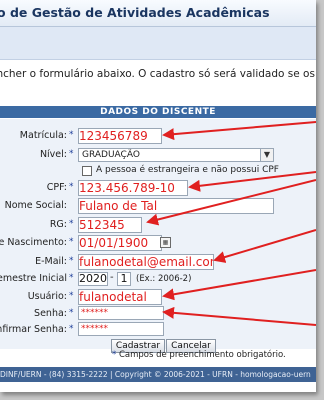  What do you see at coordinates (47, 296) in the screenshot?
I see `usuario-label: Usuário:` at bounding box center [47, 296].